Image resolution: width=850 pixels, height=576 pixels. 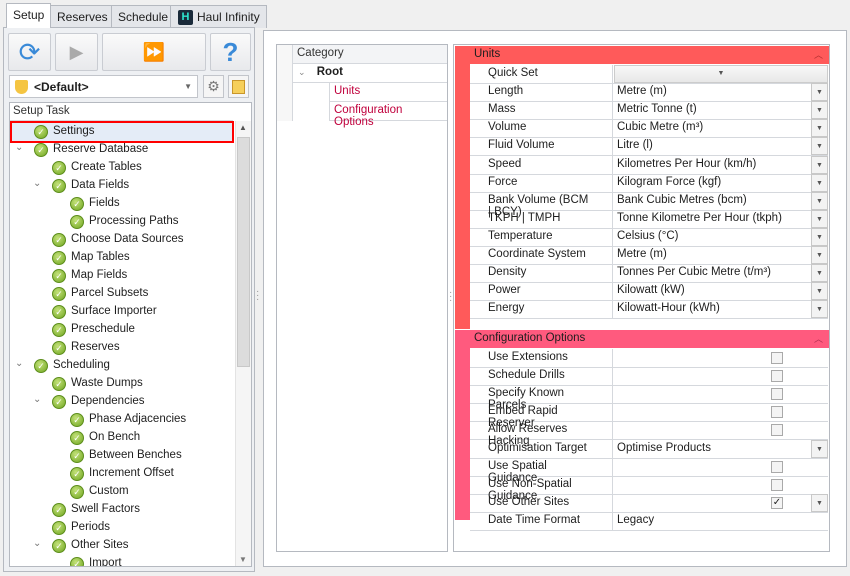 I want to click on property-value: Kilogram Force (kgf), so click(x=669, y=182).